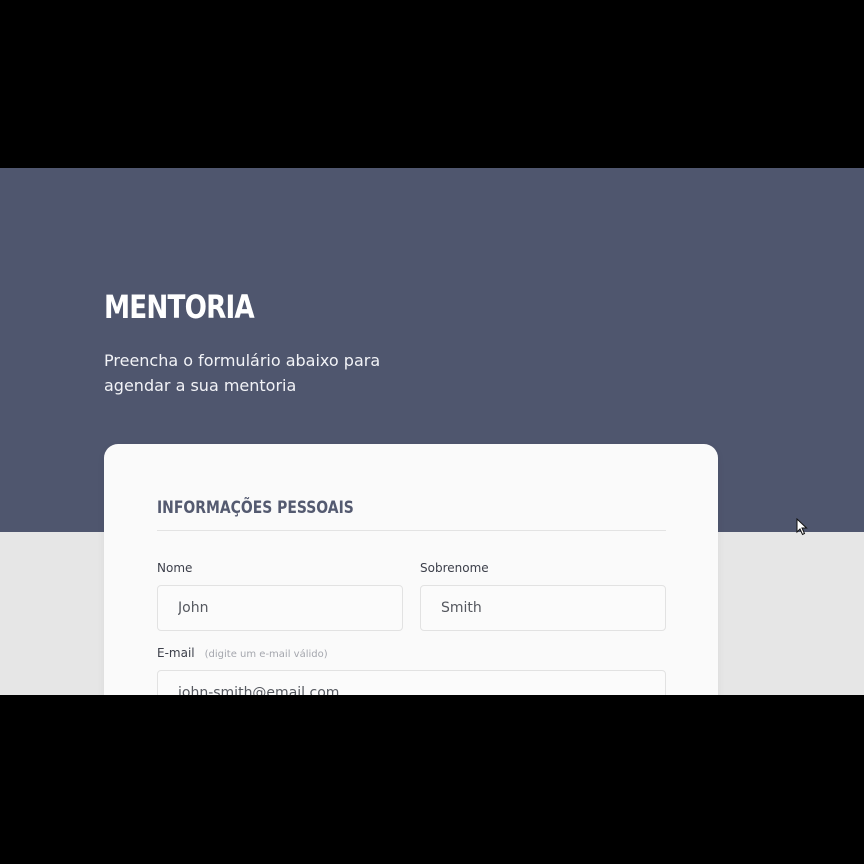 The height and width of the screenshot is (864, 864). Describe the element at coordinates (255, 508) in the screenshot. I see `section-title-personal-info: INFORMAÇÕES PESSOAIS` at that location.